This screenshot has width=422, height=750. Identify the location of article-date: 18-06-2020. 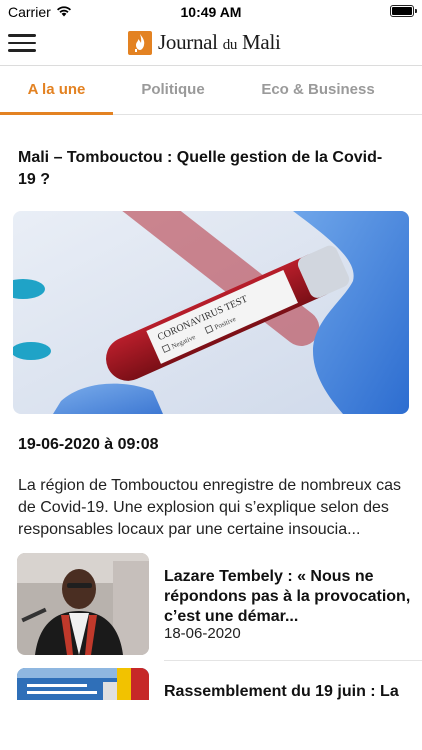
(202, 633).